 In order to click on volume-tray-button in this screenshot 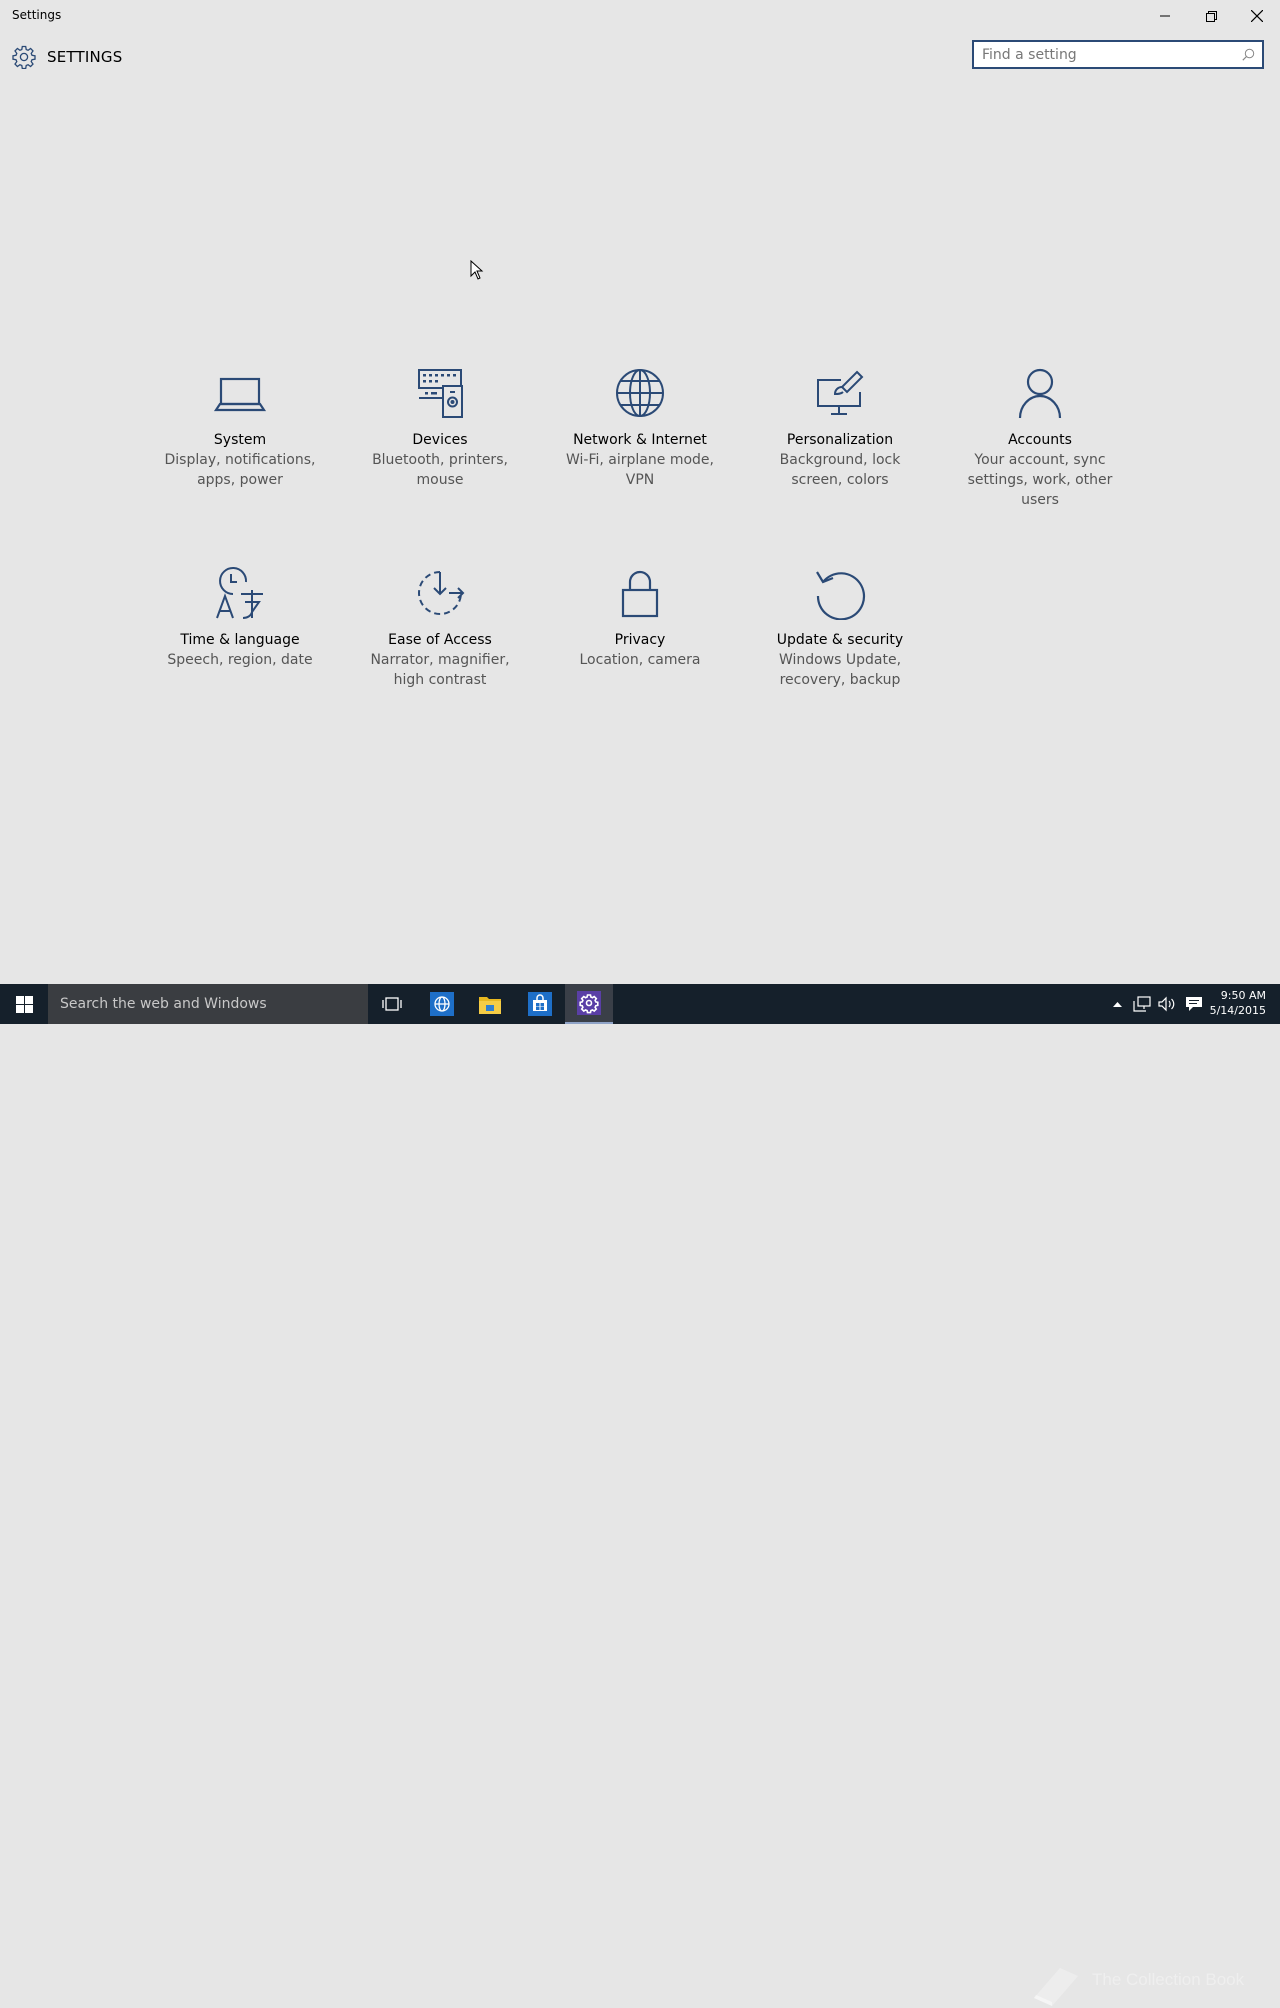, I will do `click(1167, 1004)`.